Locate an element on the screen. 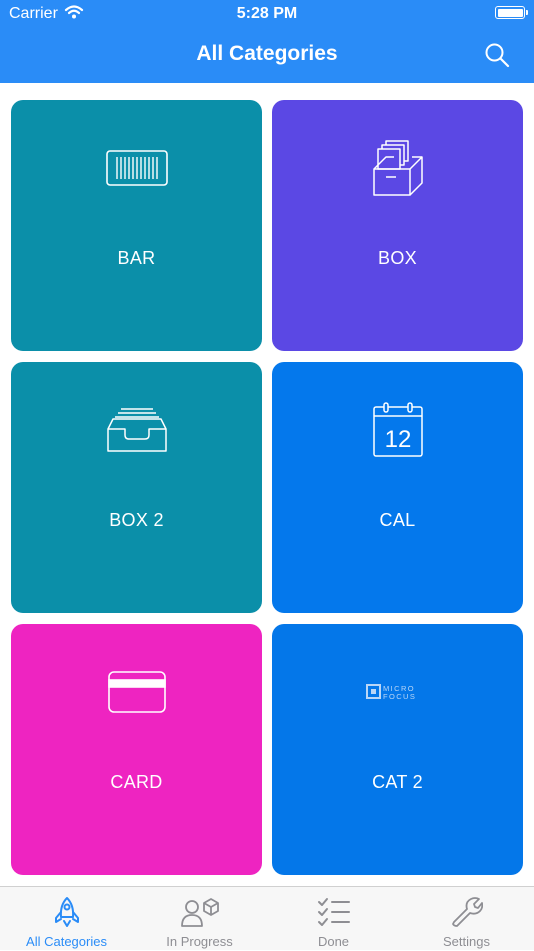 The height and width of the screenshot is (951, 534). tab-label: Done is located at coordinates (333, 941).